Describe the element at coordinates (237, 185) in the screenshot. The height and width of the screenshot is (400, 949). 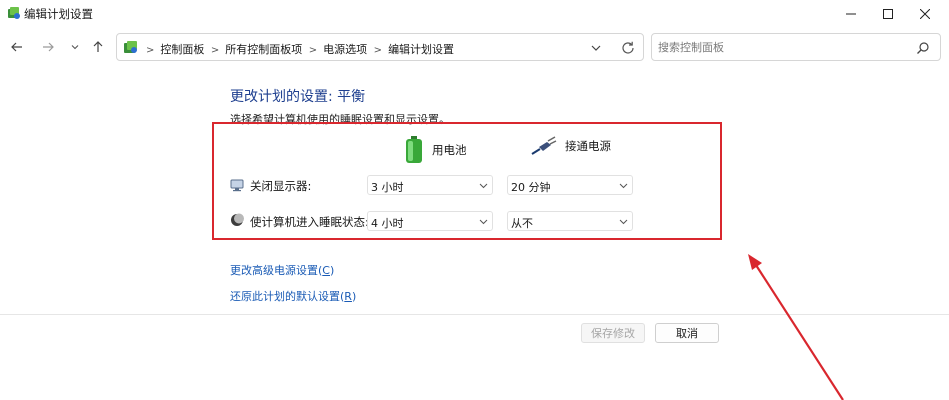
I see `monitor-icon` at that location.